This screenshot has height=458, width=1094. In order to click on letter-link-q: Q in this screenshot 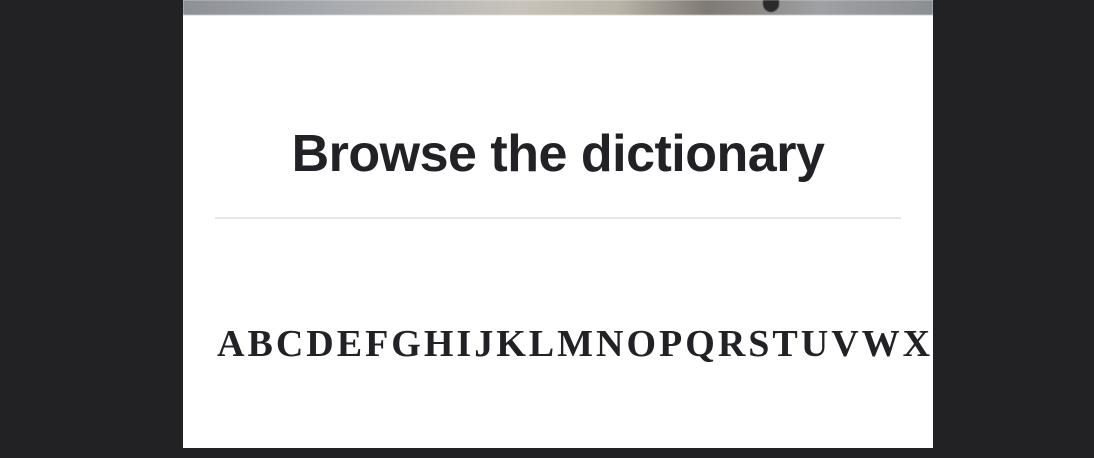, I will do `click(700, 344)`.